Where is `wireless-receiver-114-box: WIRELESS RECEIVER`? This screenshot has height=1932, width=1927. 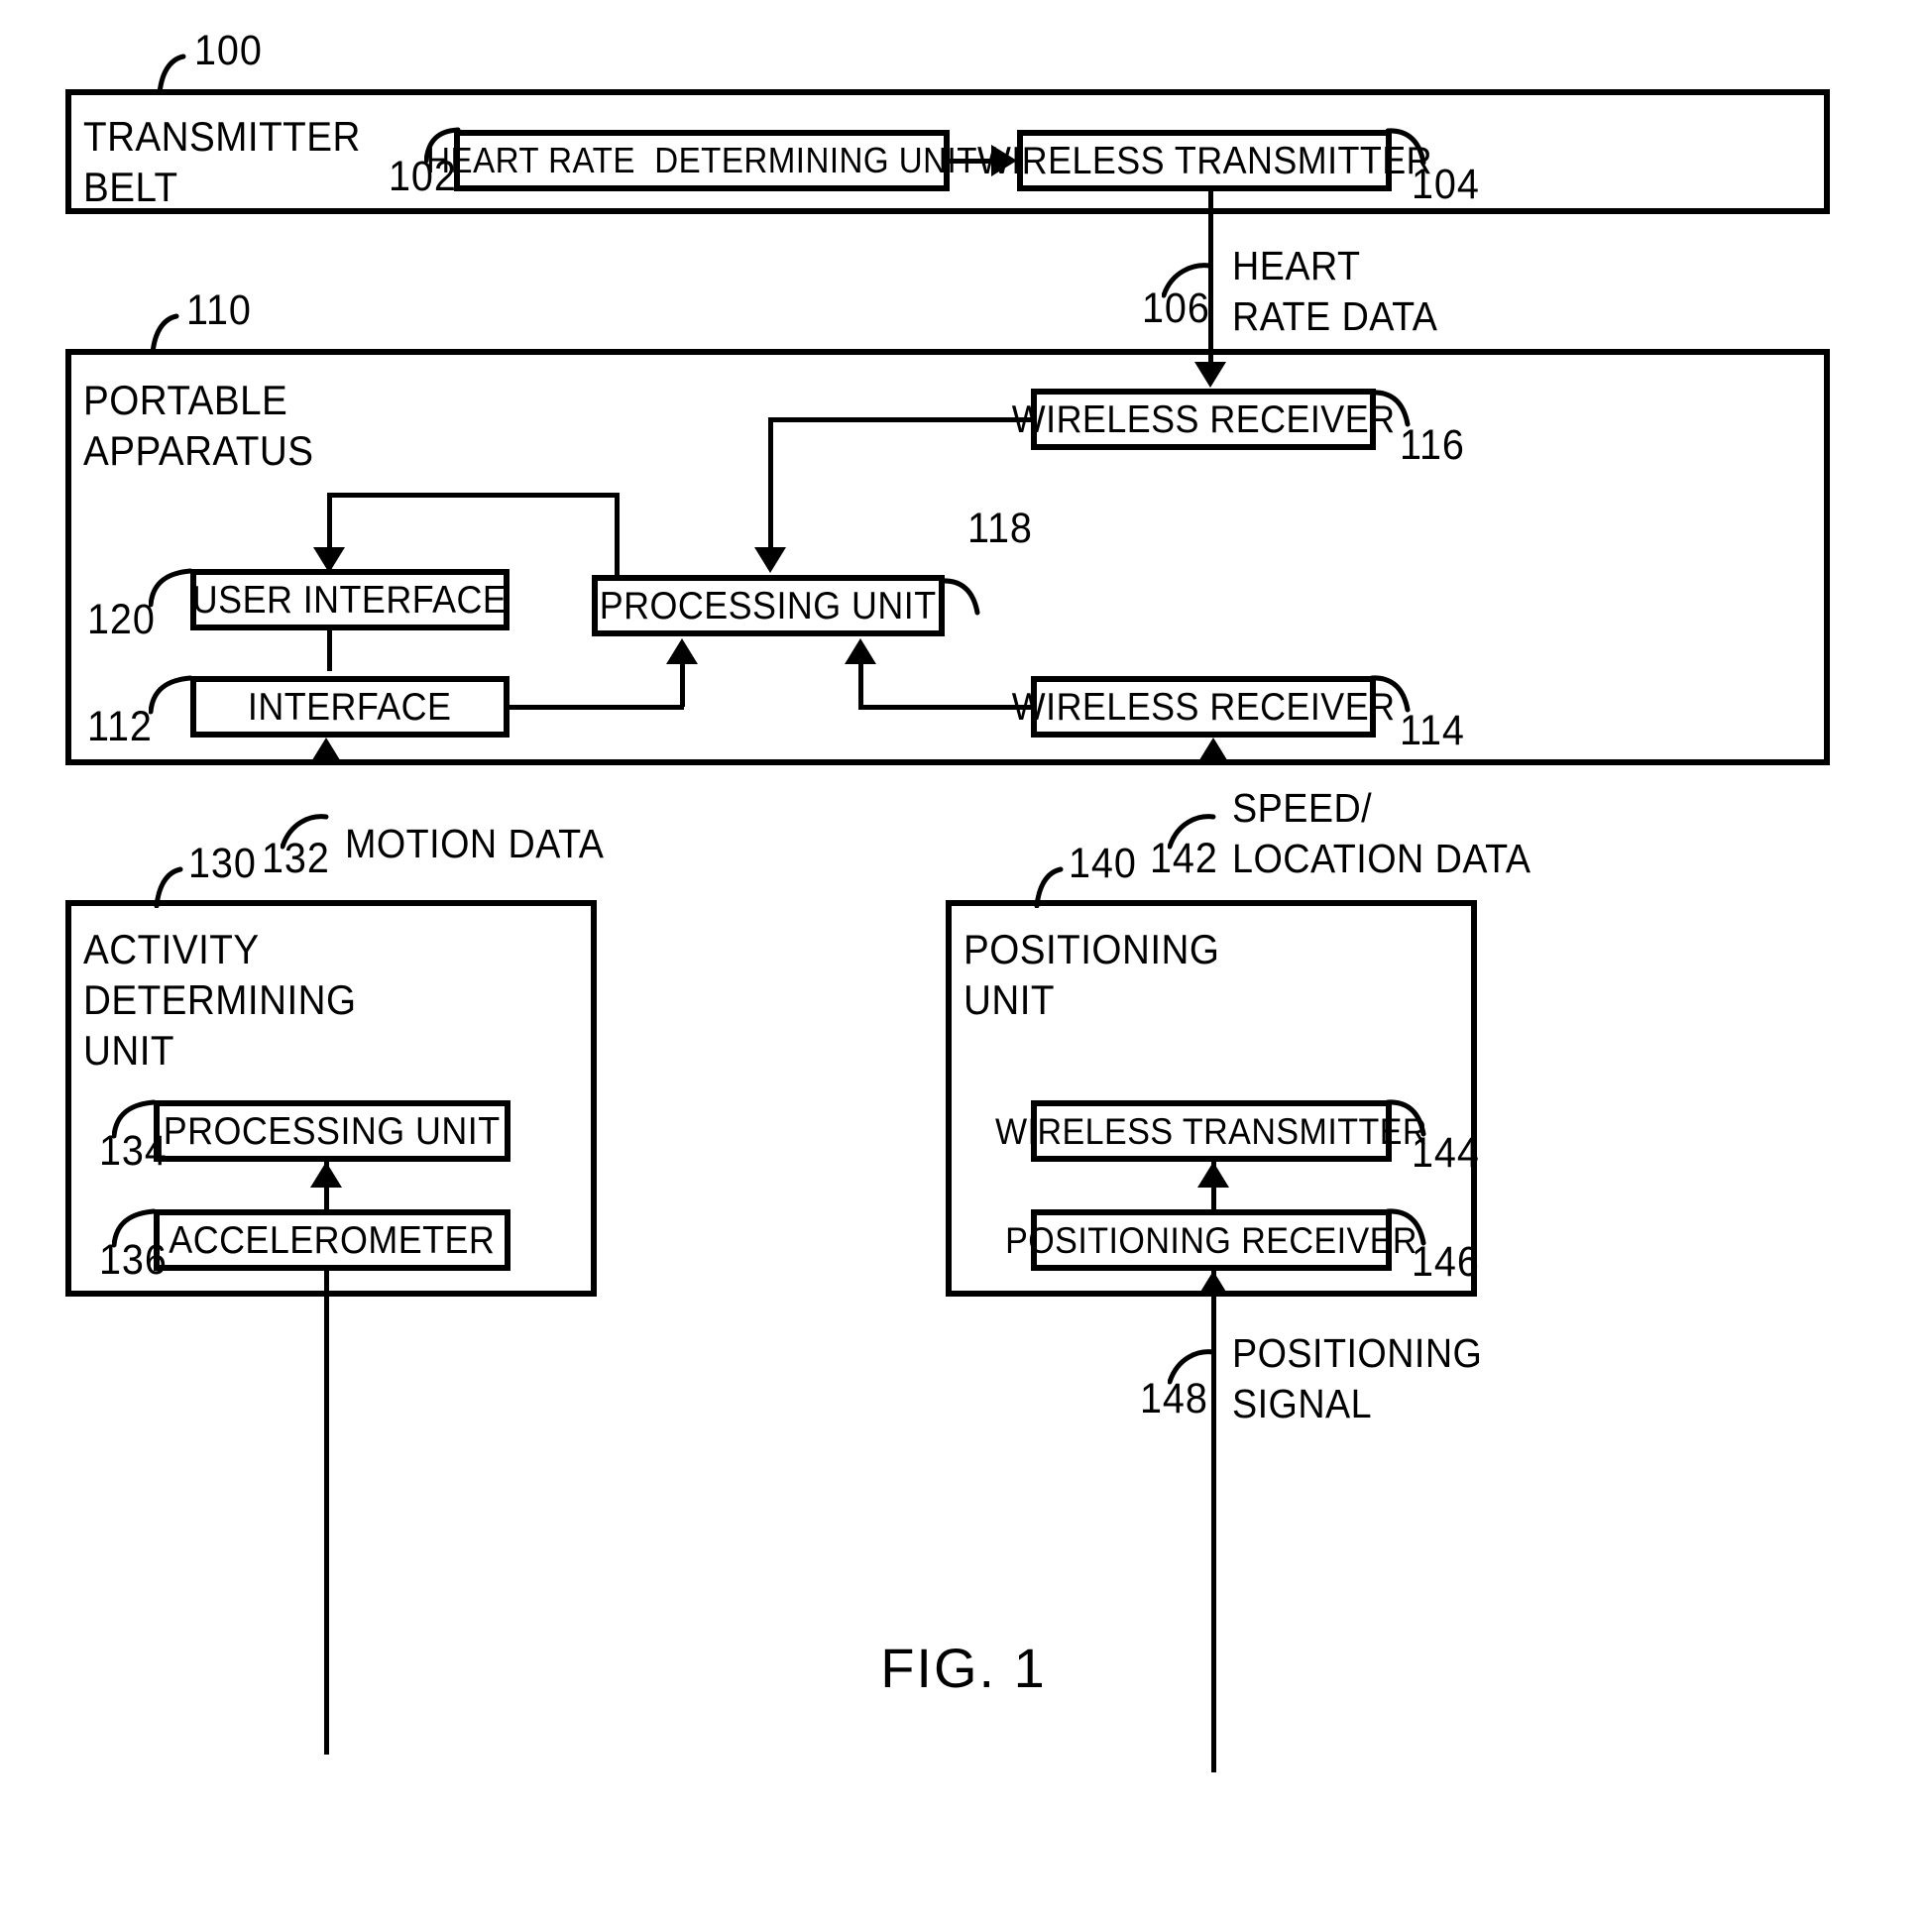 wireless-receiver-114-box: WIRELESS RECEIVER is located at coordinates (1203, 707).